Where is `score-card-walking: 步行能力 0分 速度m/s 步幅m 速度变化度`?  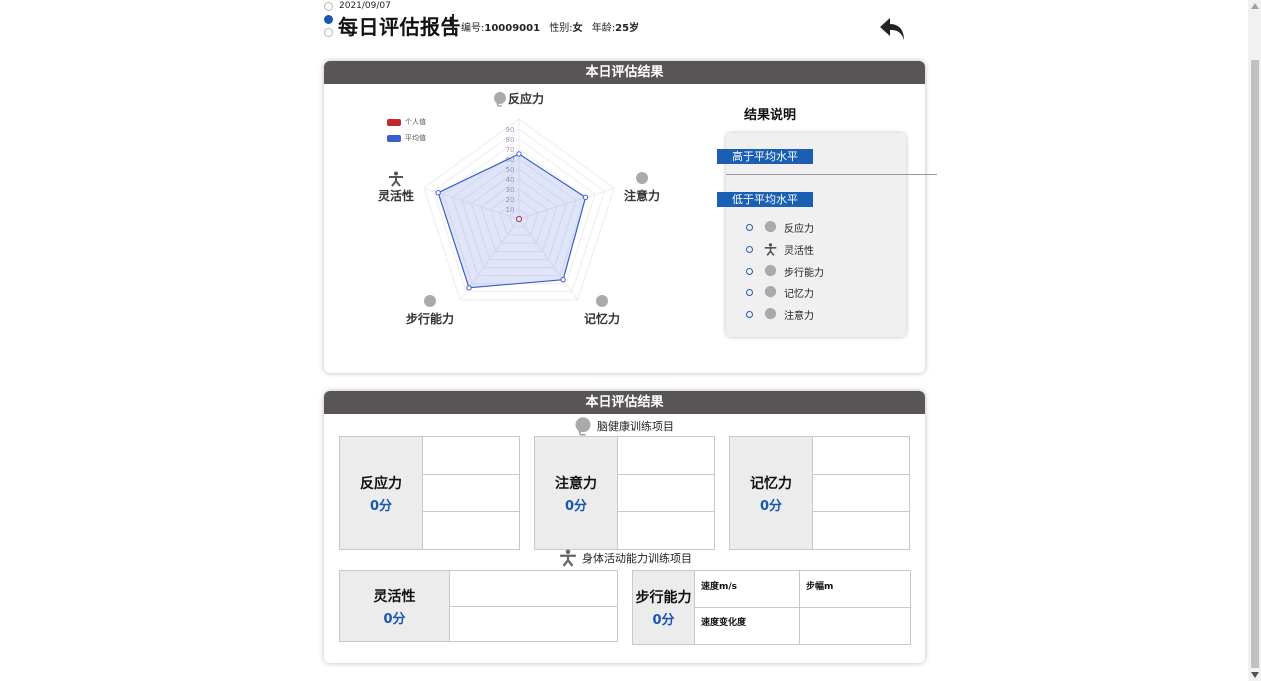 score-card-walking: 步行能力 0分 速度m/s 步幅m 速度变化度 is located at coordinates (771, 607).